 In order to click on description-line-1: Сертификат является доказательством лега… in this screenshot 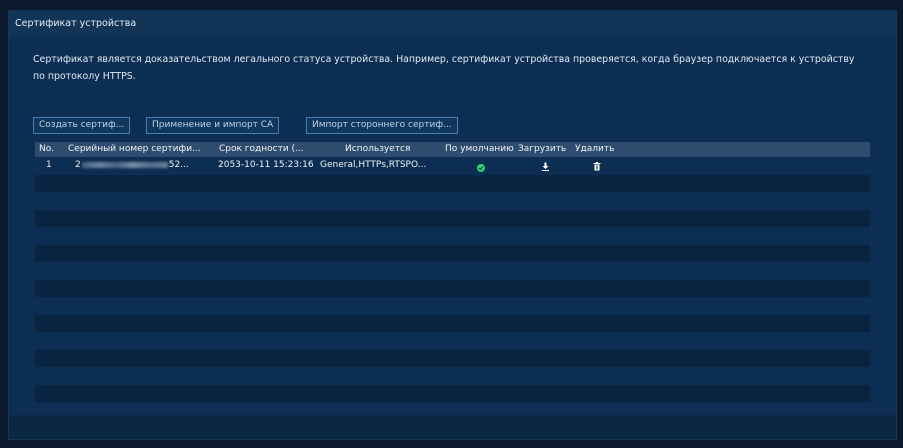, I will do `click(444, 59)`.